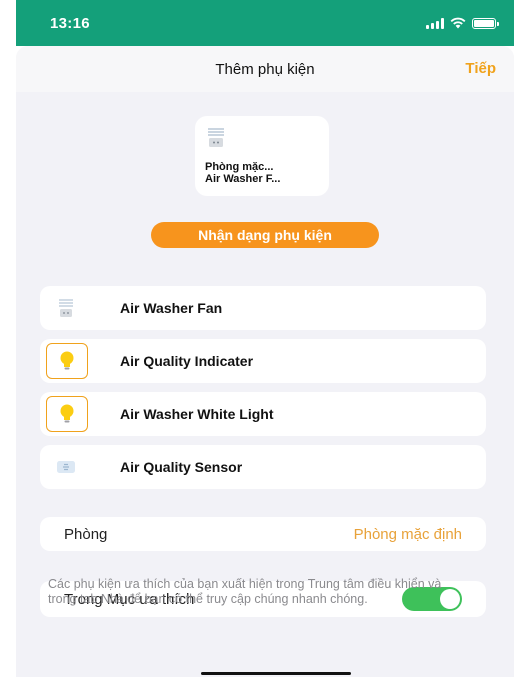 The image size is (518, 677). Describe the element at coordinates (66, 467) in the screenshot. I see `sensor-icon` at that location.